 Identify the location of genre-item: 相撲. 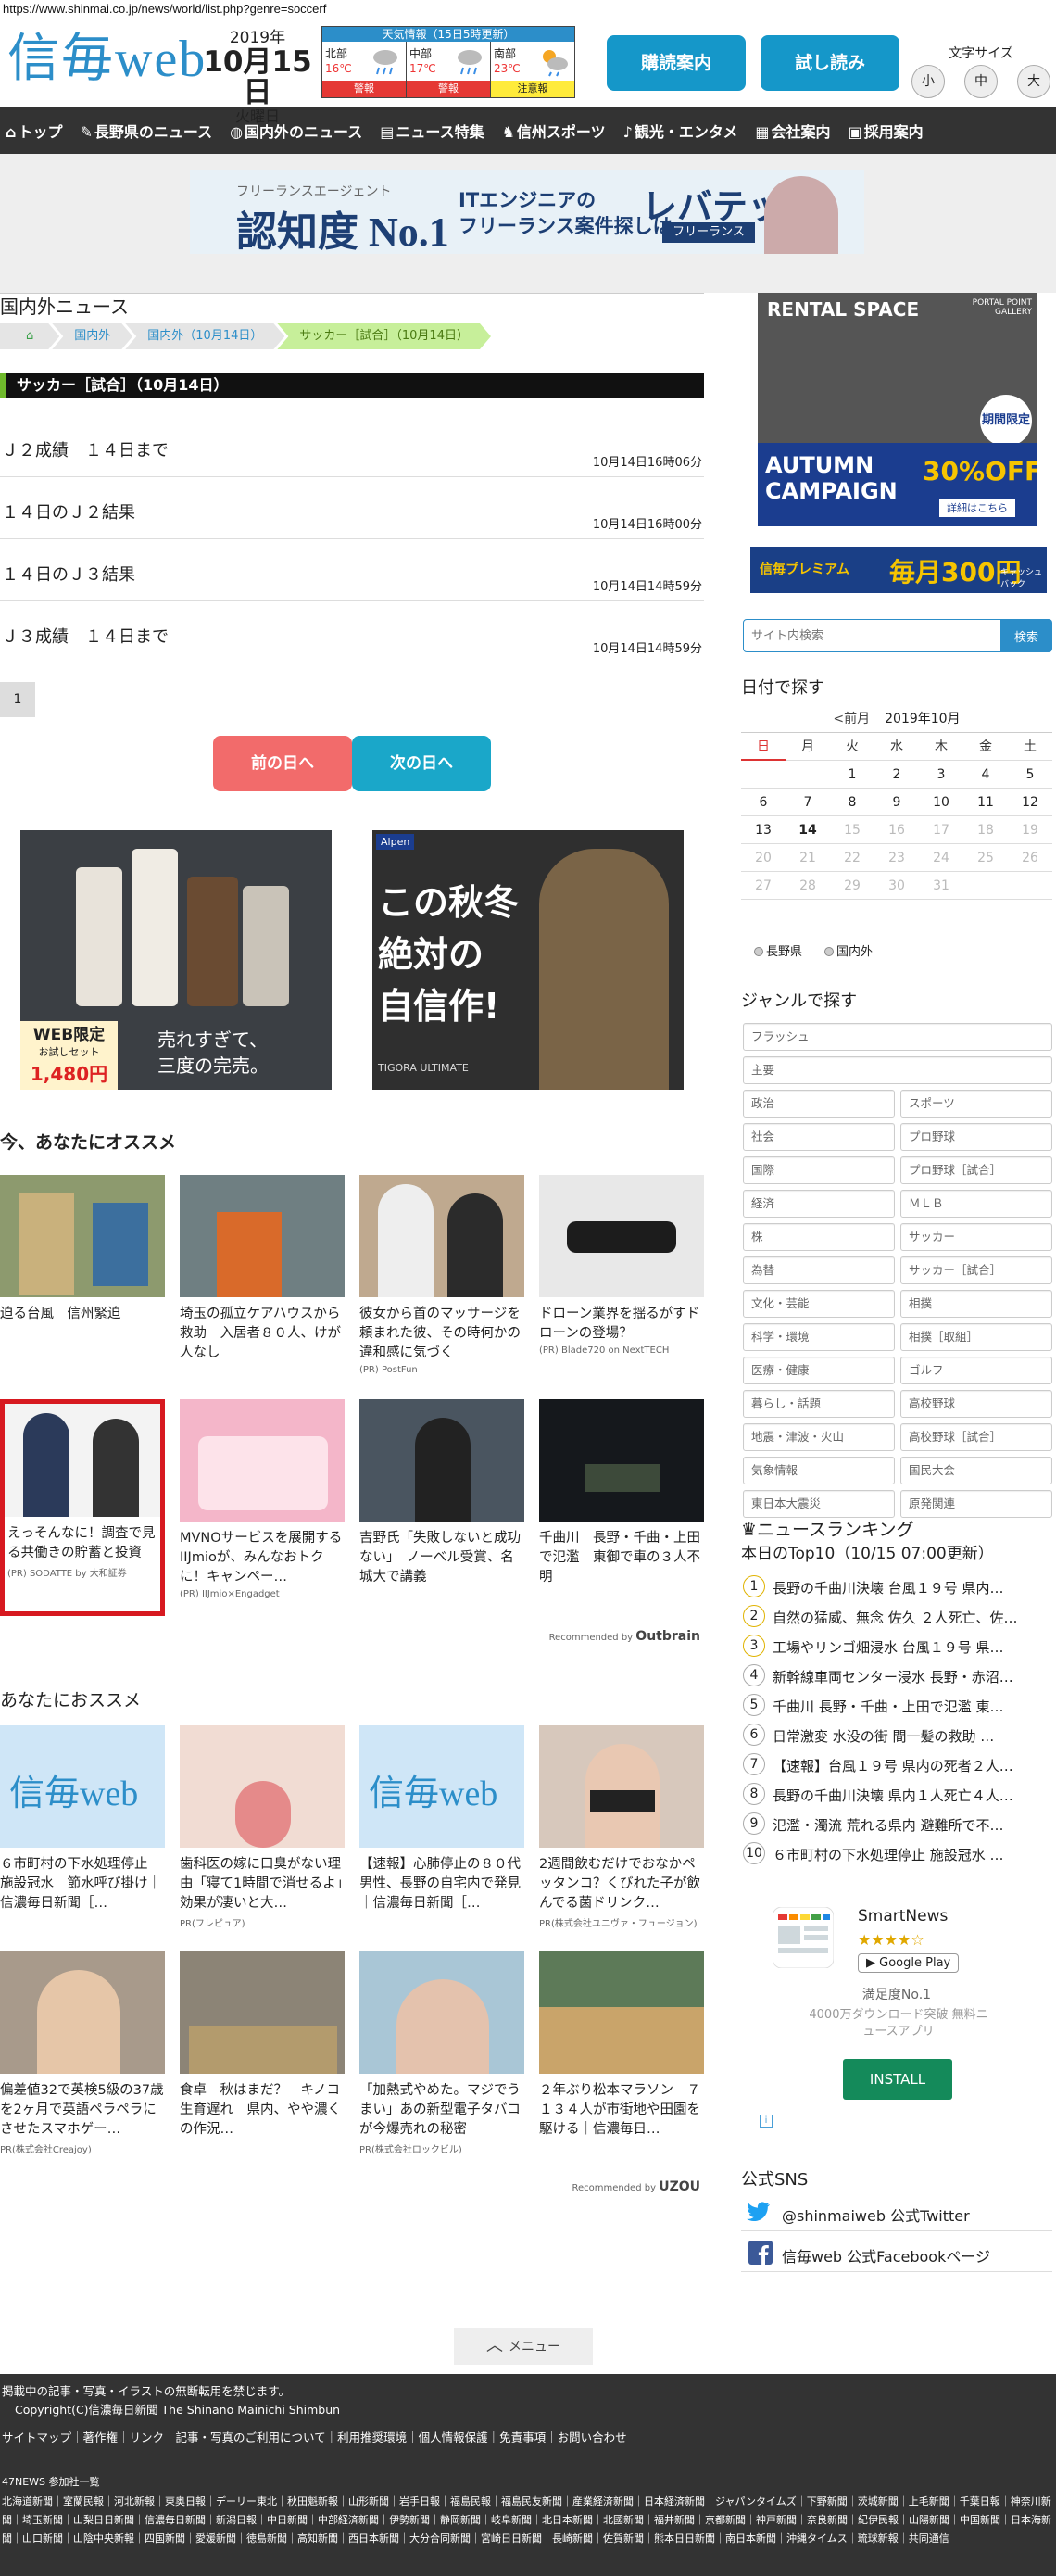
(976, 1304).